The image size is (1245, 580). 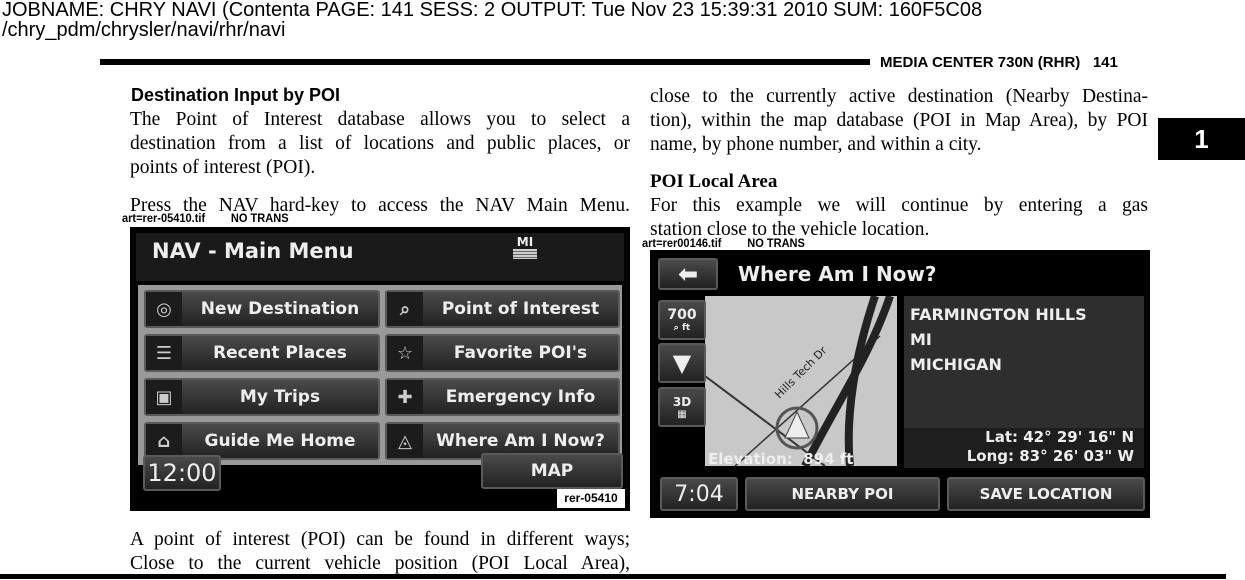 What do you see at coordinates (405, 353) in the screenshot?
I see `star-icon: ☆` at bounding box center [405, 353].